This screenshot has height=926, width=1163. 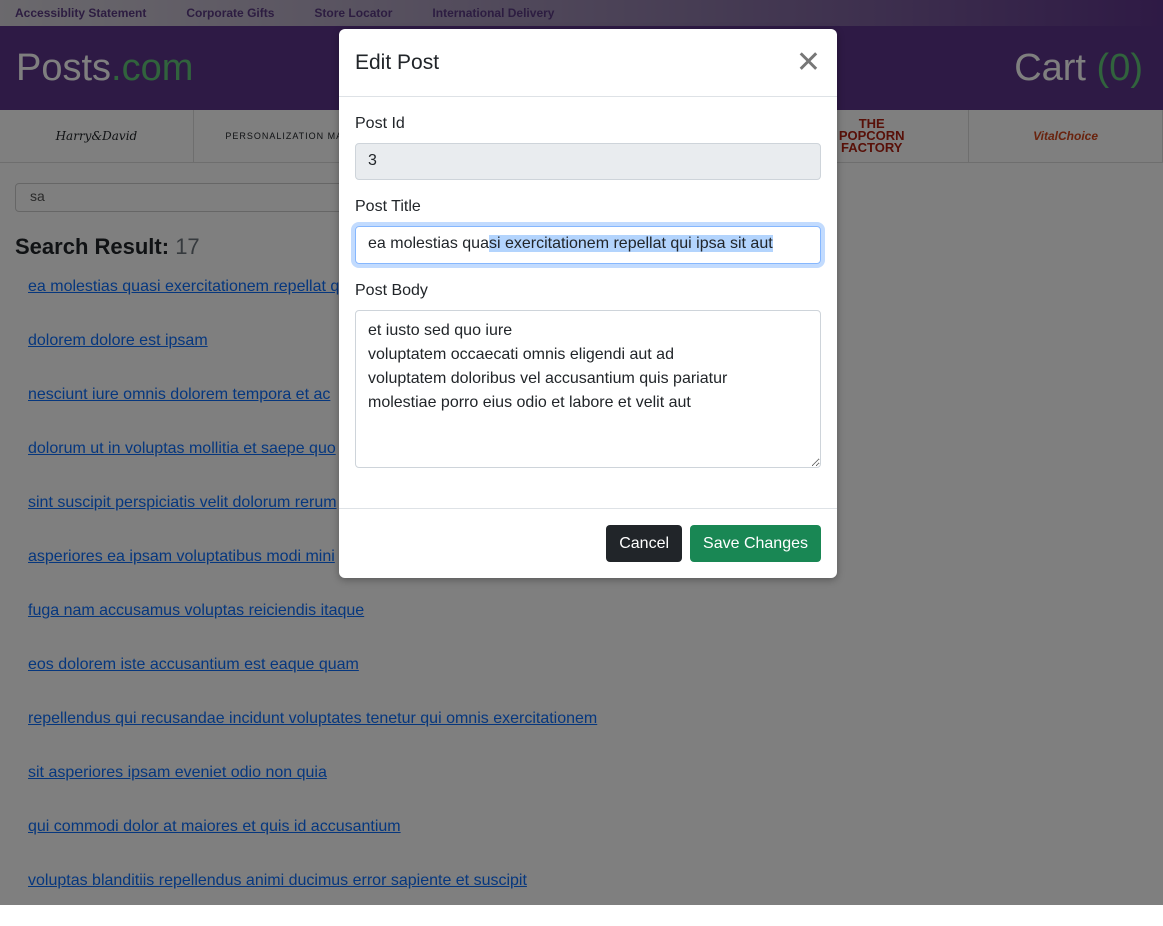 What do you see at coordinates (755, 543) in the screenshot?
I see `save-changes-button: Save Changes` at bounding box center [755, 543].